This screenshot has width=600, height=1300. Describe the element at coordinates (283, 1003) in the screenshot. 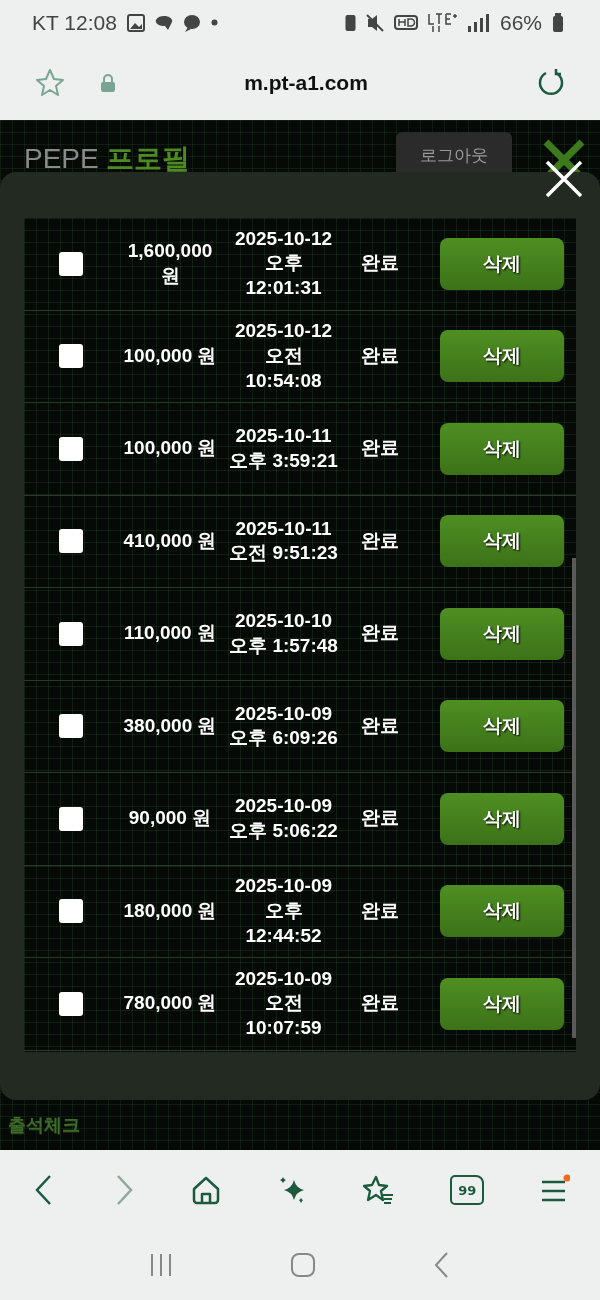

I see `date-cell: 2025-10-09 오전 10:07:59` at that location.